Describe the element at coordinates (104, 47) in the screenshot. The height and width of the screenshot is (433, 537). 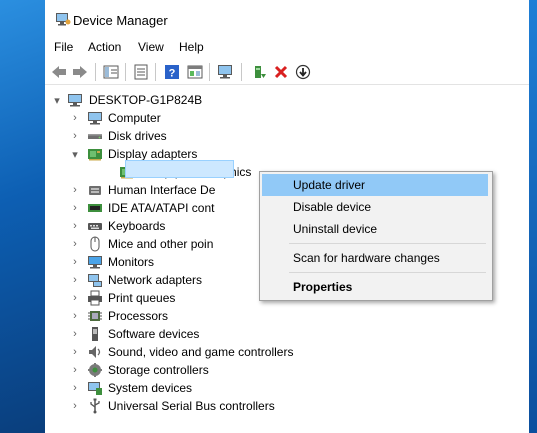
I see `menu-action: Action` at that location.